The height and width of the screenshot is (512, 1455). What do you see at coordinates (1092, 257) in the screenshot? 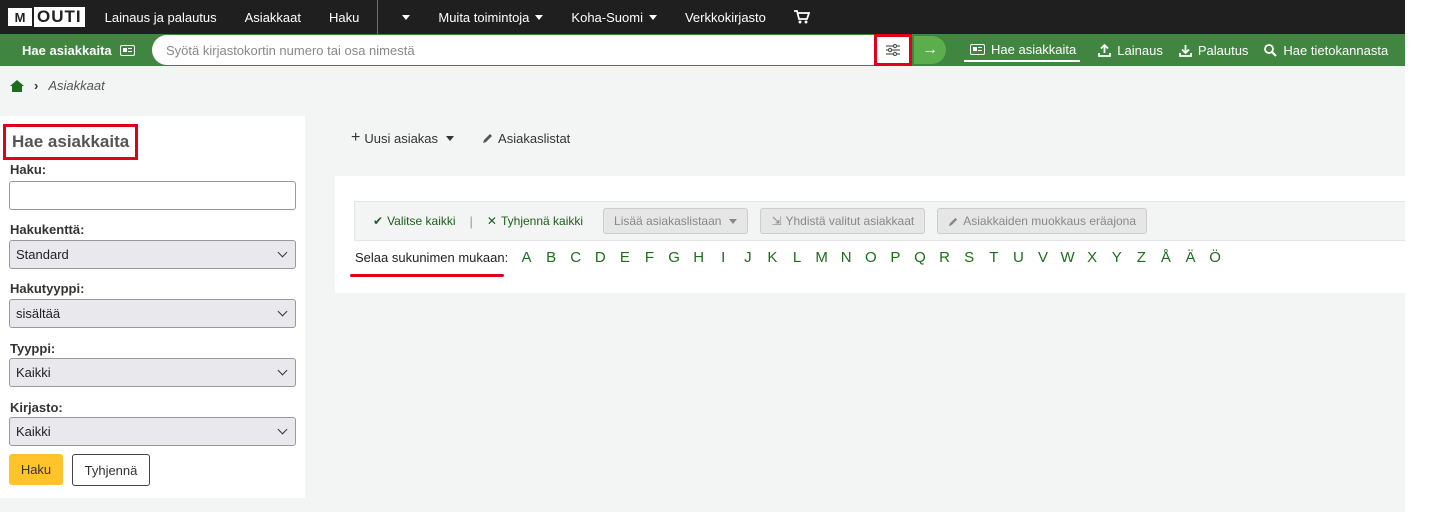
I see `letter-link: X` at bounding box center [1092, 257].